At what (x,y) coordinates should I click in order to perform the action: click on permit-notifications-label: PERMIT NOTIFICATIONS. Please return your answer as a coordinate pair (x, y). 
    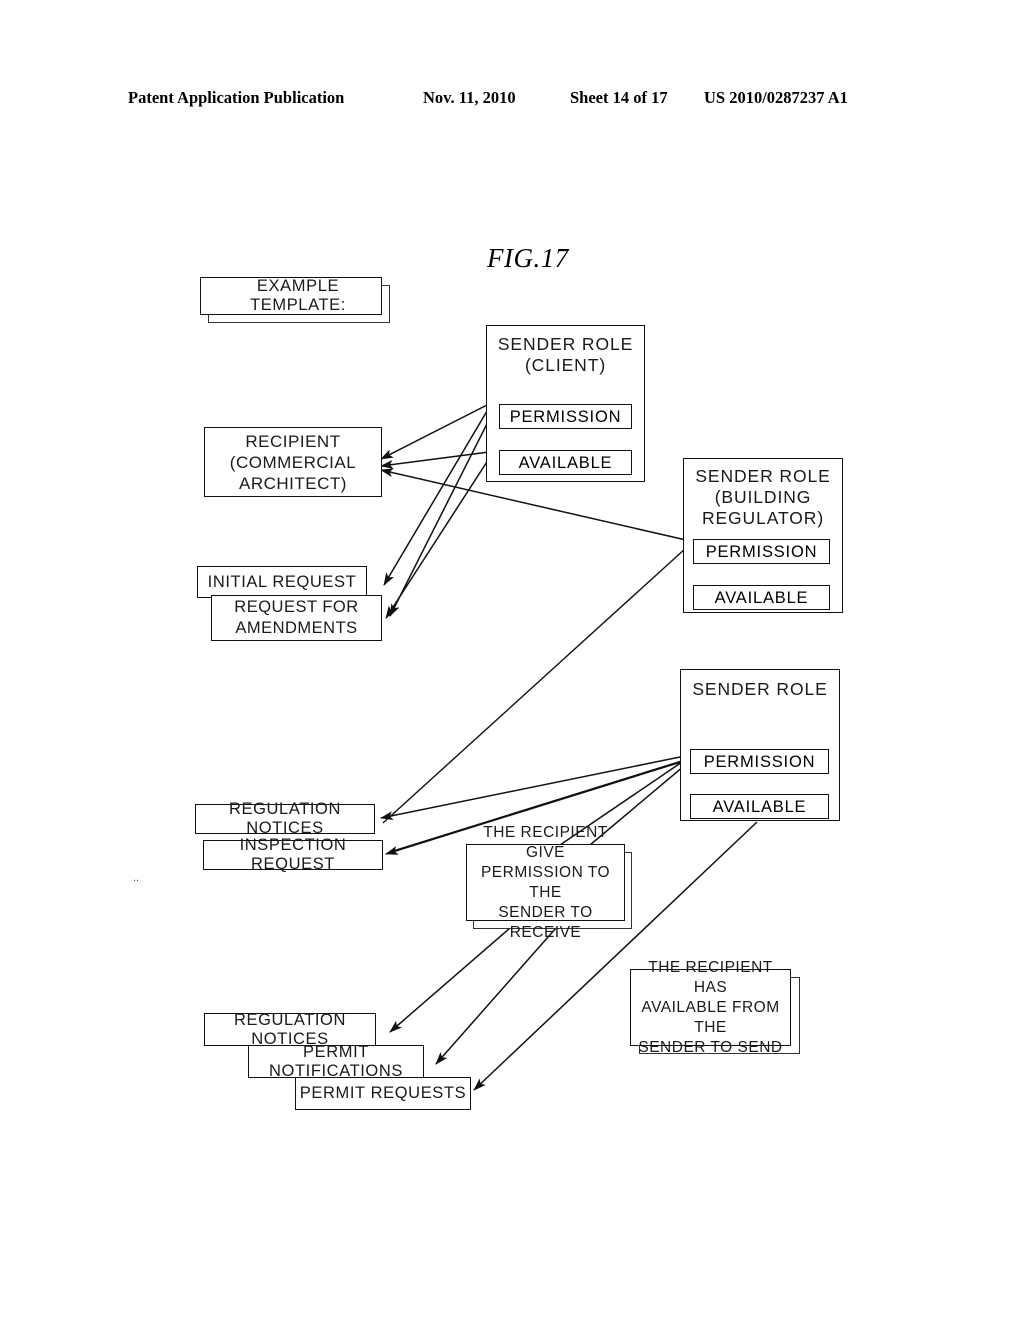
    Looking at the image, I should click on (336, 1061).